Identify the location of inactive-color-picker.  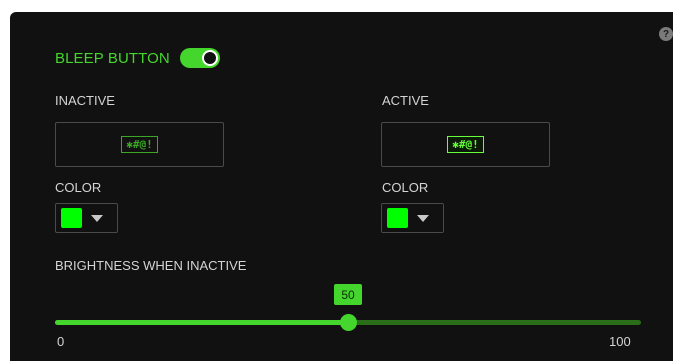
(86, 218).